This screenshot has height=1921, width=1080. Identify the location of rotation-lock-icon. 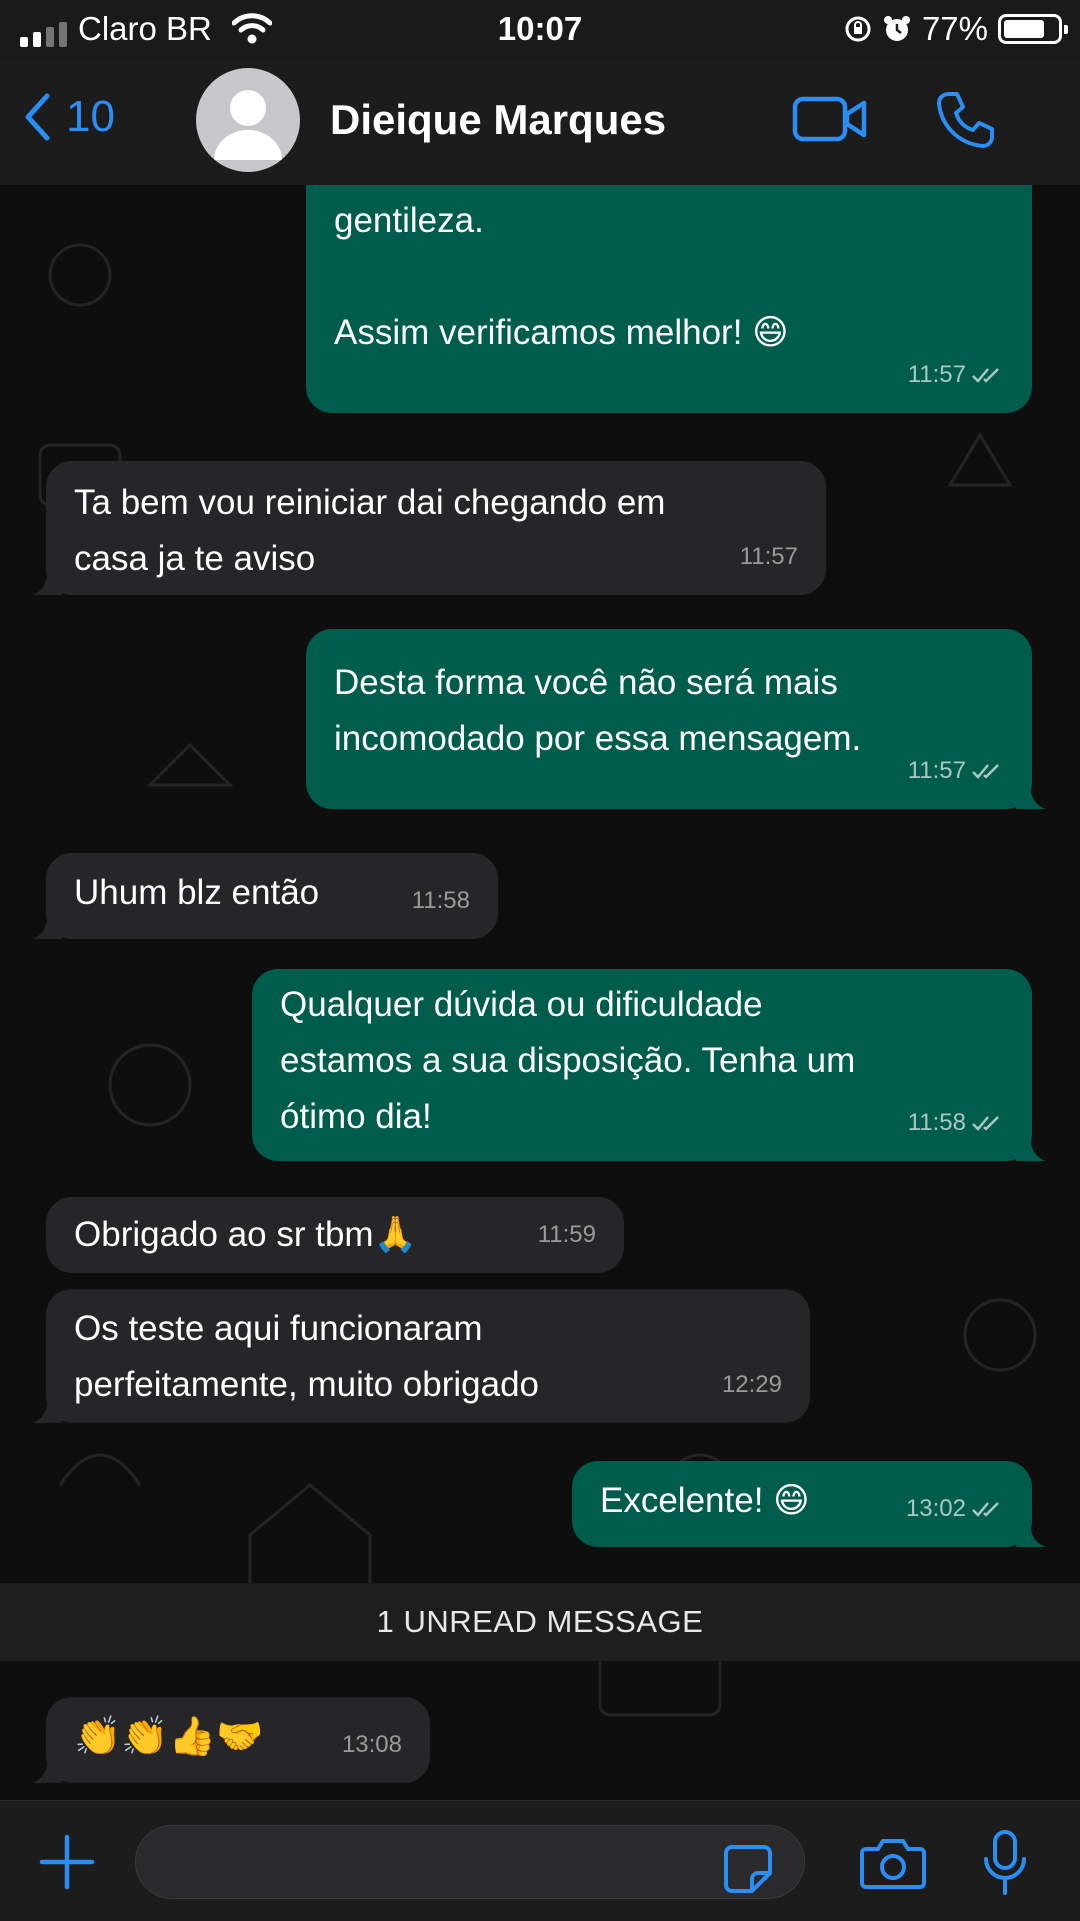
(858, 29).